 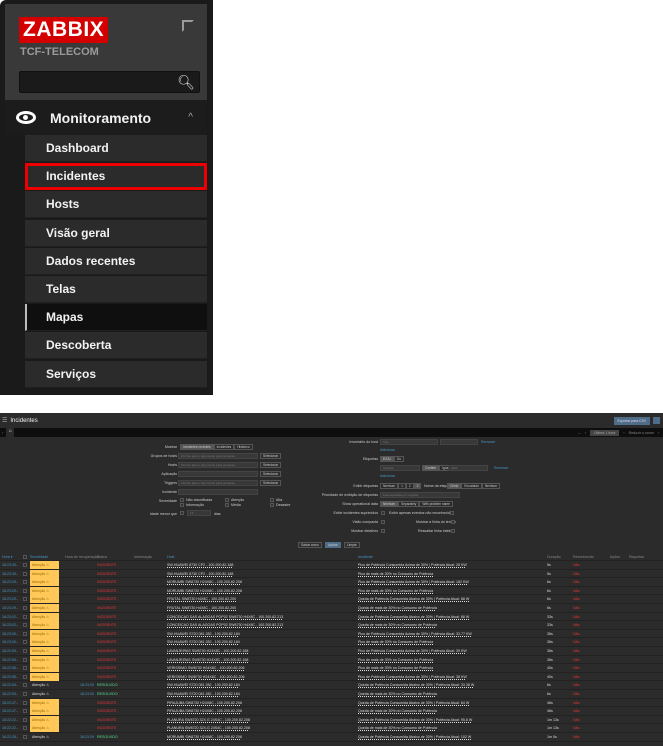 What do you see at coordinates (631, 420) in the screenshot?
I see `export-csv-button: Exportar para CSV` at bounding box center [631, 420].